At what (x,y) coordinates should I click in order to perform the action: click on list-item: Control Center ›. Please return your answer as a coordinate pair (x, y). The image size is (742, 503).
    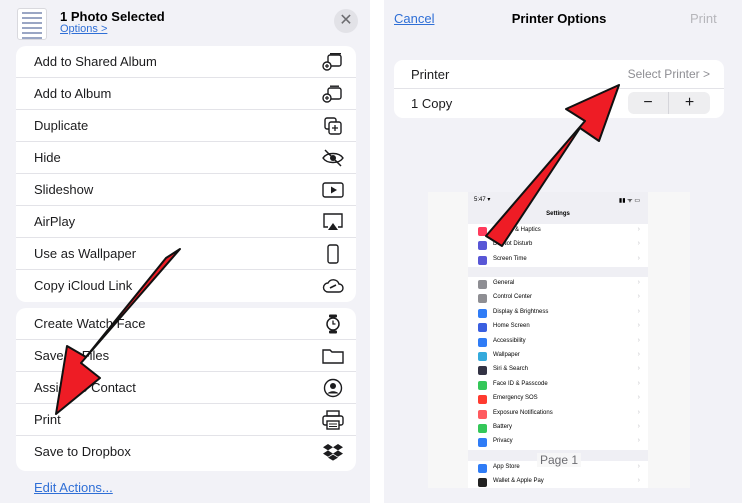
    Looking at the image, I should click on (558, 298).